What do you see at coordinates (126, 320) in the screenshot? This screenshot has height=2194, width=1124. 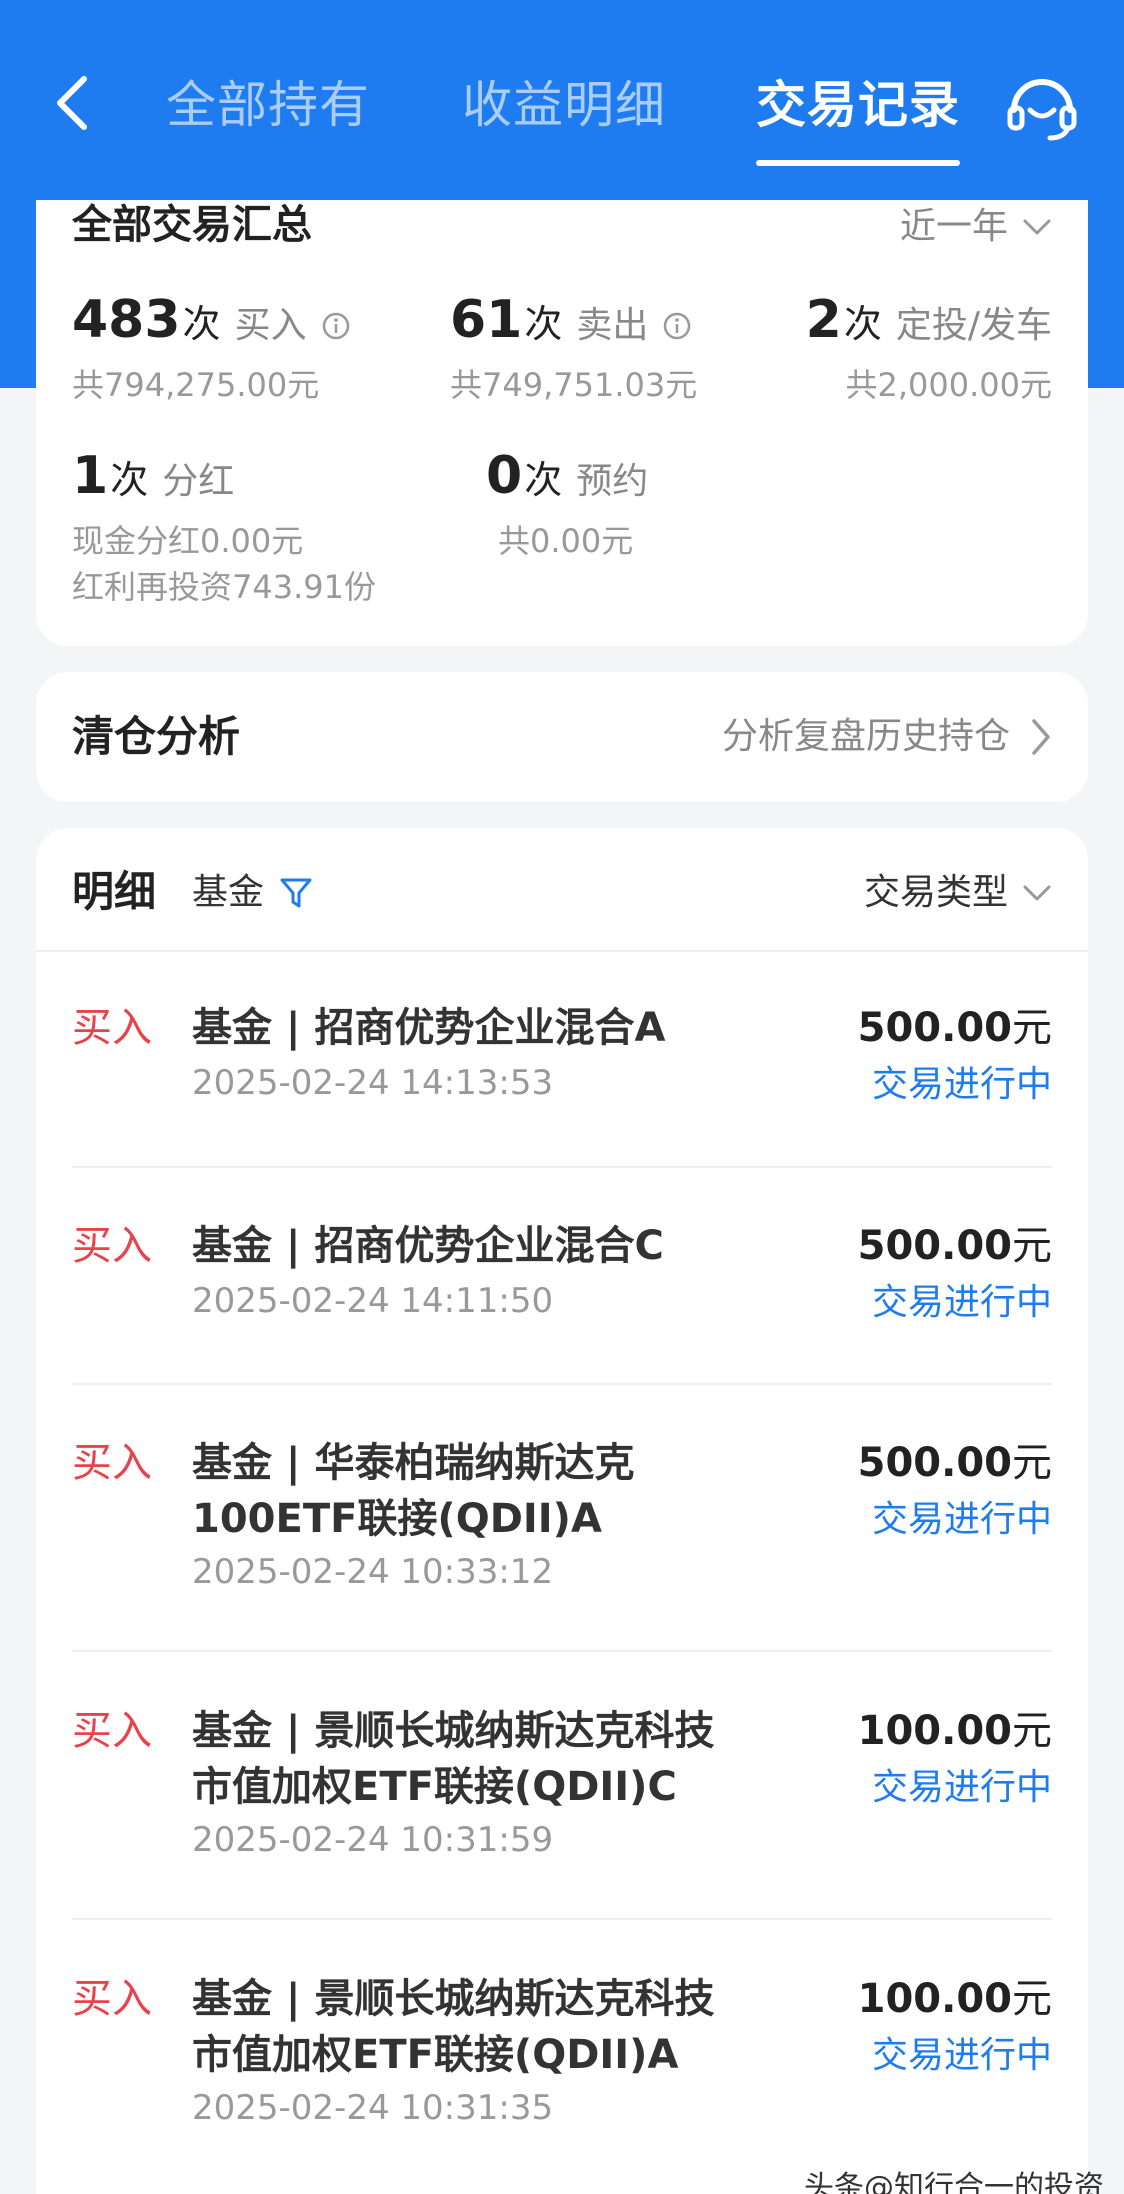 I see `stat-count: 483` at bounding box center [126, 320].